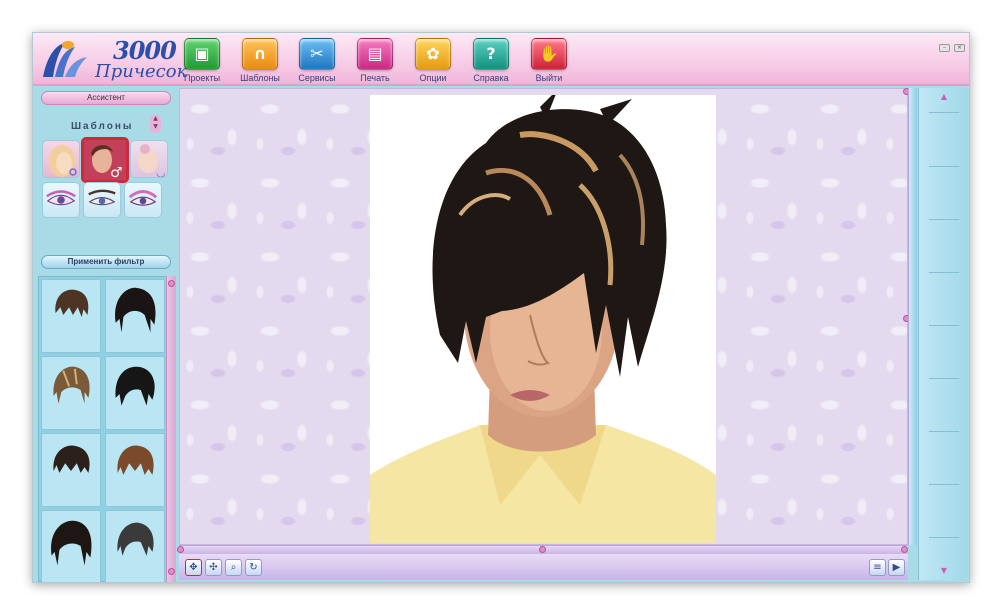 The height and width of the screenshot is (614, 1000). I want to click on help-button: ? Справка, so click(491, 61).